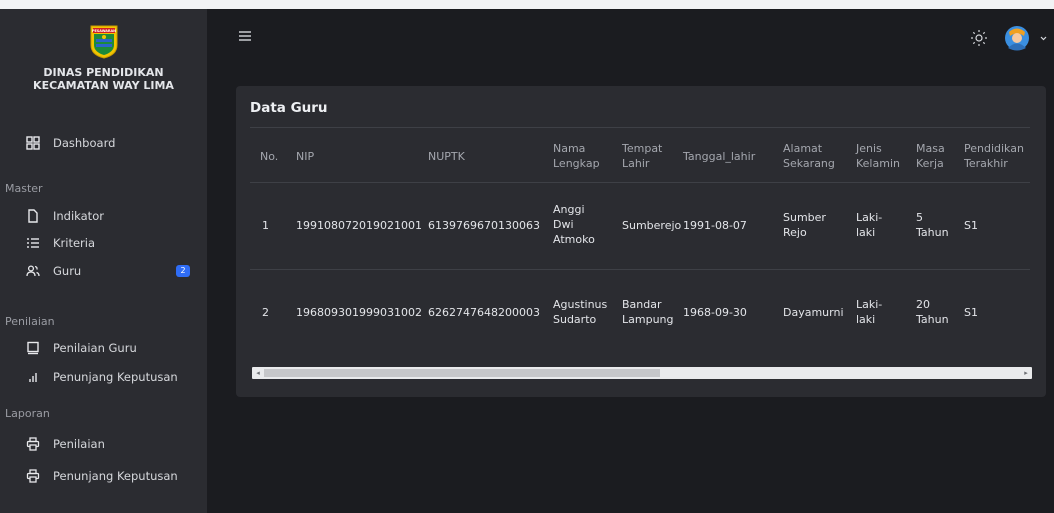  Describe the element at coordinates (67, 271) in the screenshot. I see `sidebar-item-label: Guru` at that location.